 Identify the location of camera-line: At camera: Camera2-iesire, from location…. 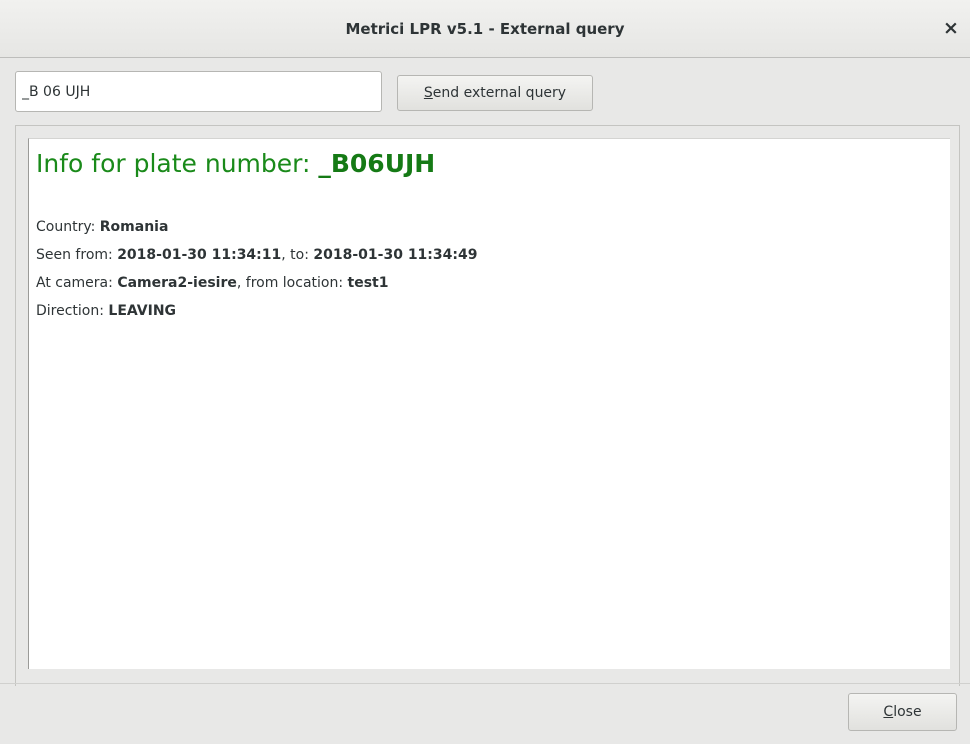
(212, 283).